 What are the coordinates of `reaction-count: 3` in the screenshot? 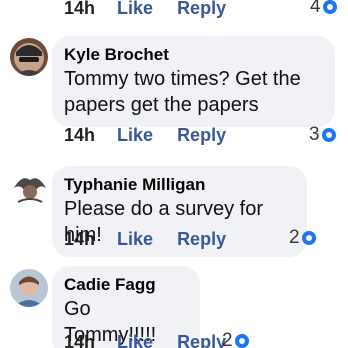 It's located at (322, 135).